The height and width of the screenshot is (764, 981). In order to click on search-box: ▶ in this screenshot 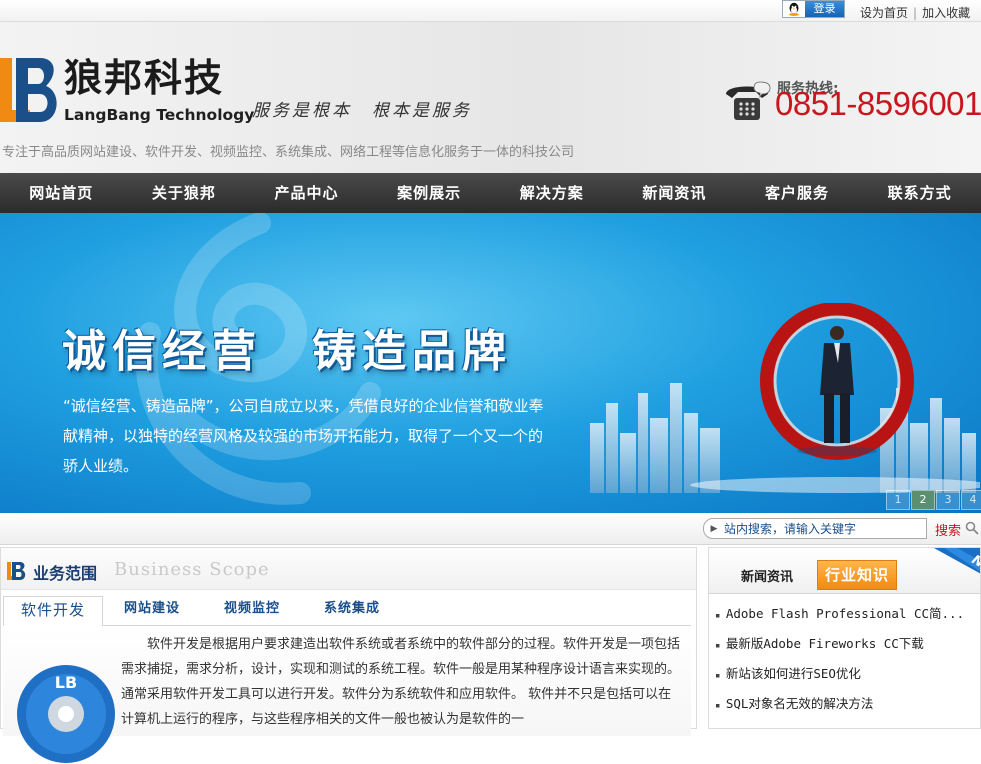, I will do `click(815, 528)`.